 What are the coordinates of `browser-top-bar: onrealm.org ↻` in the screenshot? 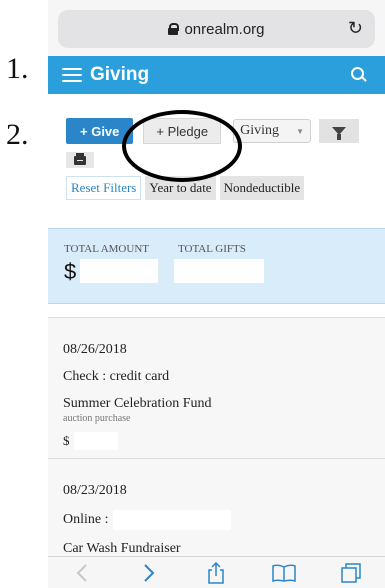 It's located at (216, 28).